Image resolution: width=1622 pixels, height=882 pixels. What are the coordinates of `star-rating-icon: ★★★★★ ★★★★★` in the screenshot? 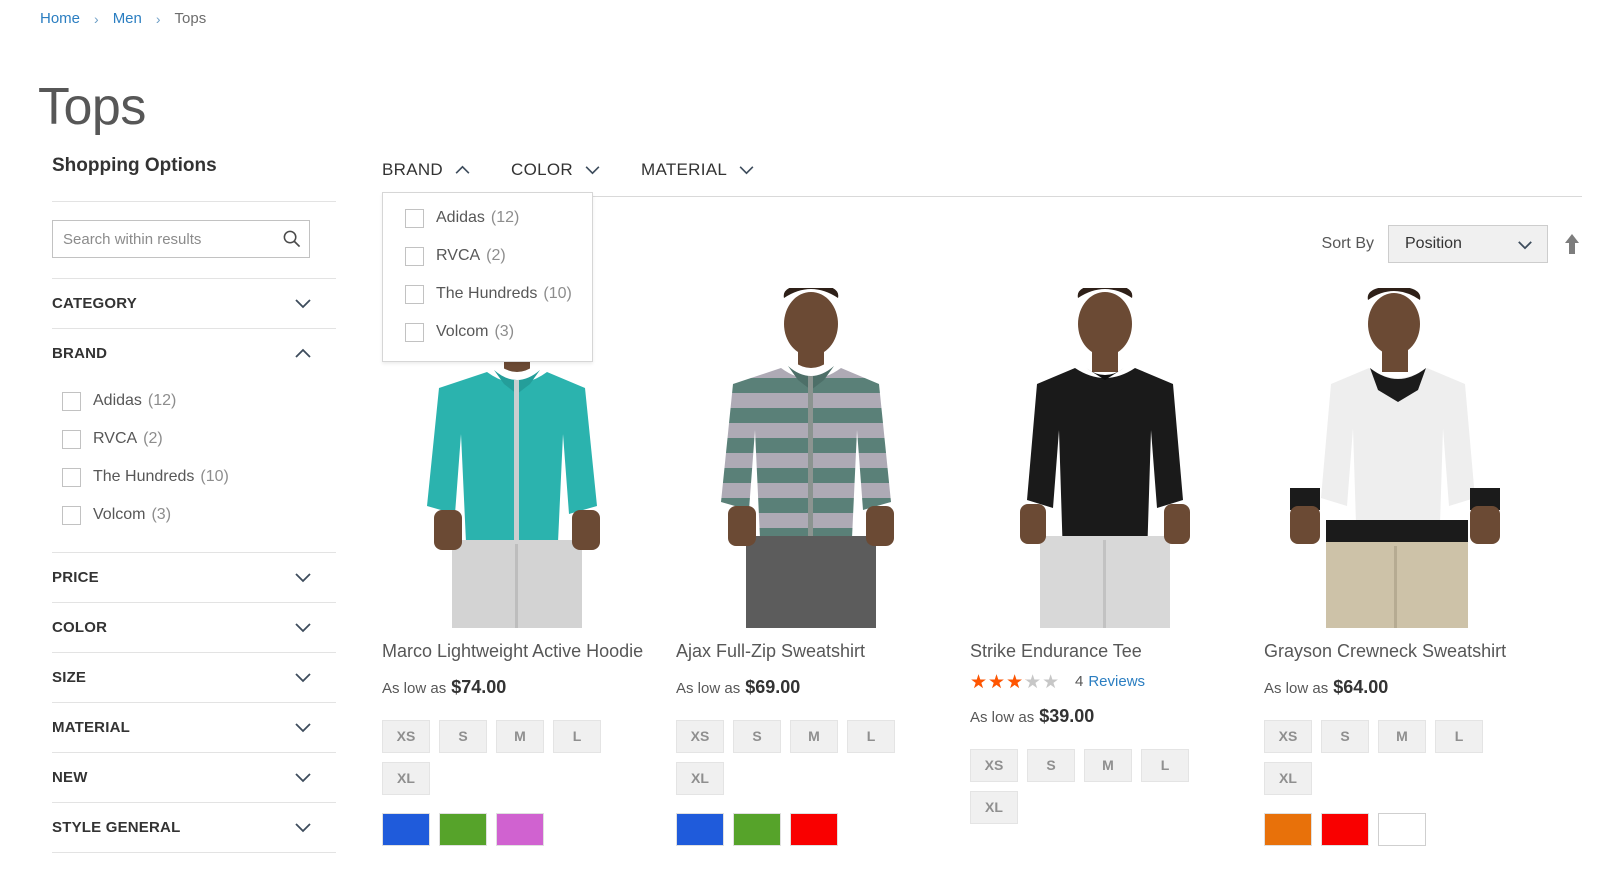 It's located at (1016, 681).